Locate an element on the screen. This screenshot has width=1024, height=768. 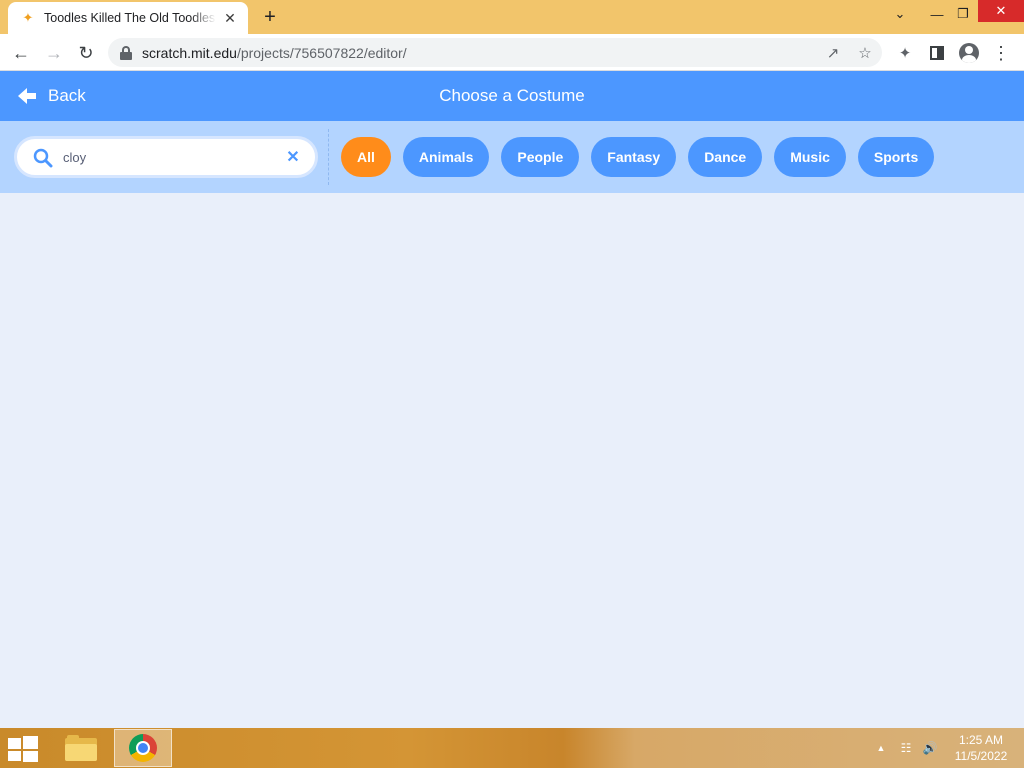
network-icon: ☷ is located at coordinates (906, 748).